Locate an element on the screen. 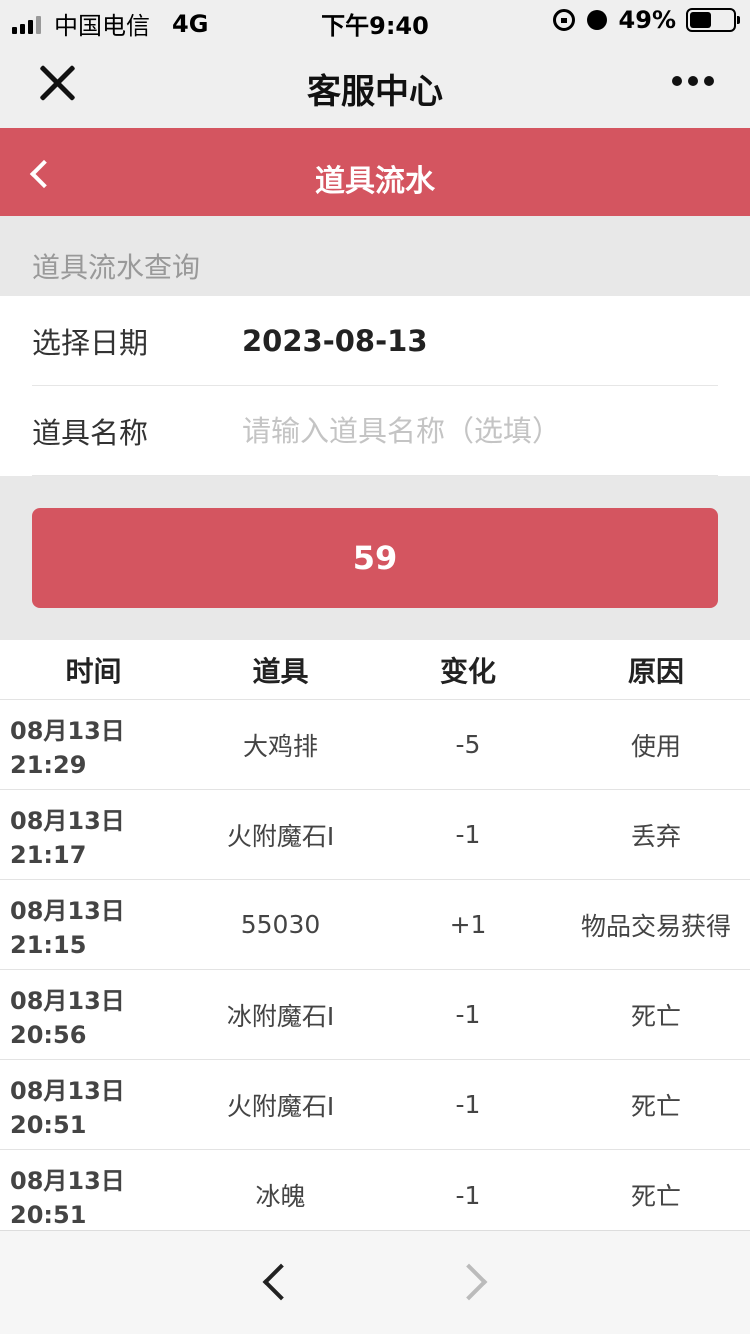 This screenshot has height=1334, width=750. battery-percent: 49% is located at coordinates (647, 20).